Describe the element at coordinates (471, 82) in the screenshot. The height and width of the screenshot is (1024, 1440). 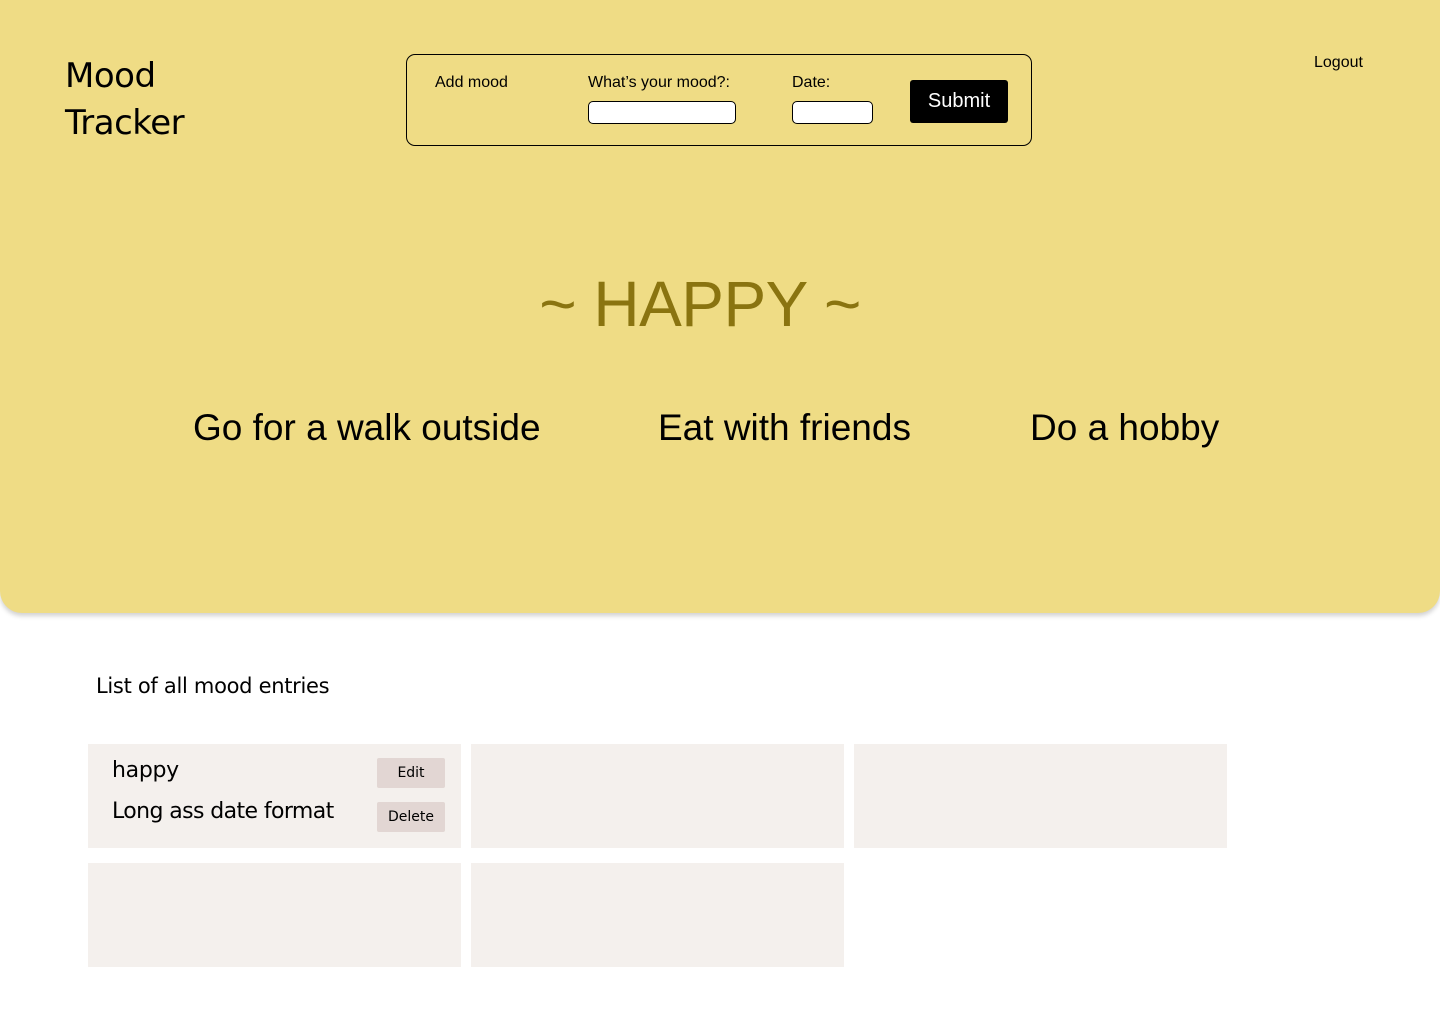
I see `add-mood-title: Add mood` at that location.